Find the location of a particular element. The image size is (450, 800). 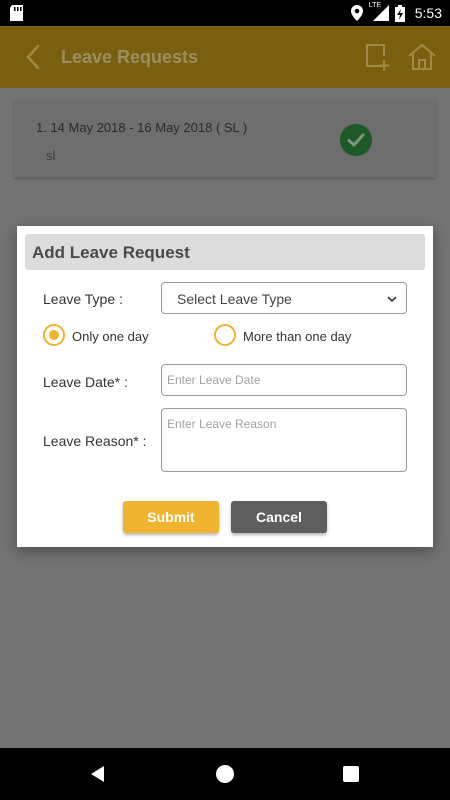

leave-date-placeholder: Enter Leave Date is located at coordinates (214, 380).